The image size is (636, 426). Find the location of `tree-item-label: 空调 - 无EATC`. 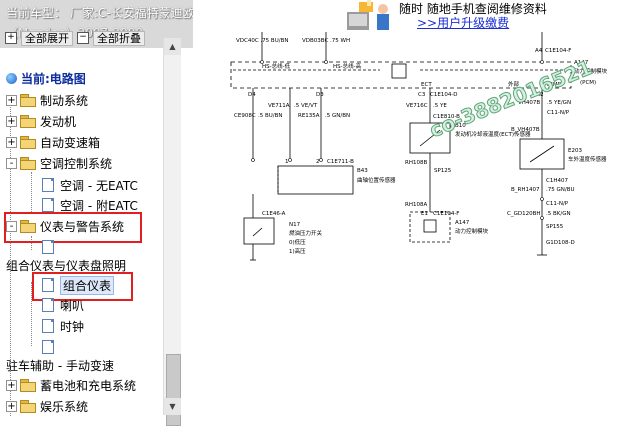

tree-item-label: 空调 - 无EATC is located at coordinates (99, 185).